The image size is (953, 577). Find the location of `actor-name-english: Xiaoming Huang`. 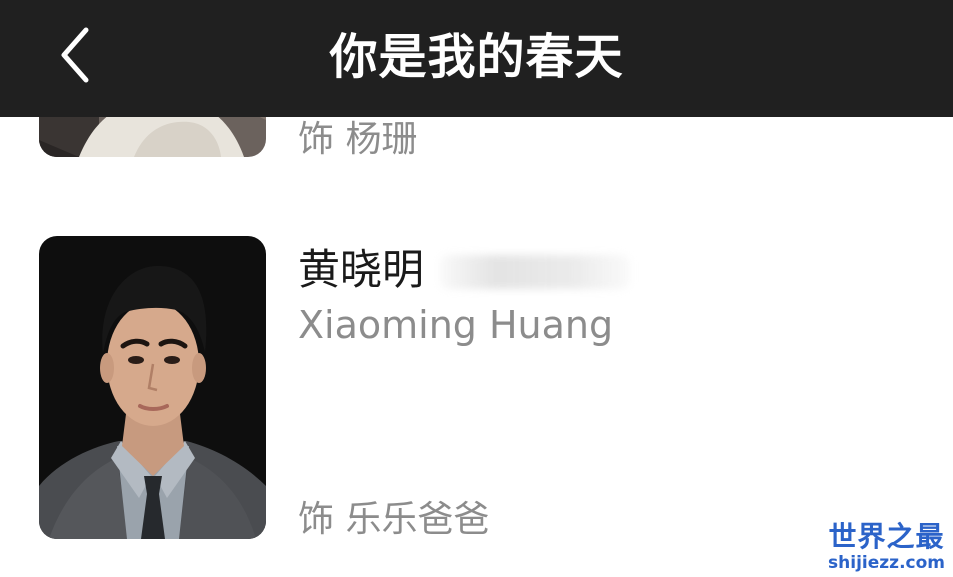

actor-name-english: Xiaoming Huang is located at coordinates (456, 325).